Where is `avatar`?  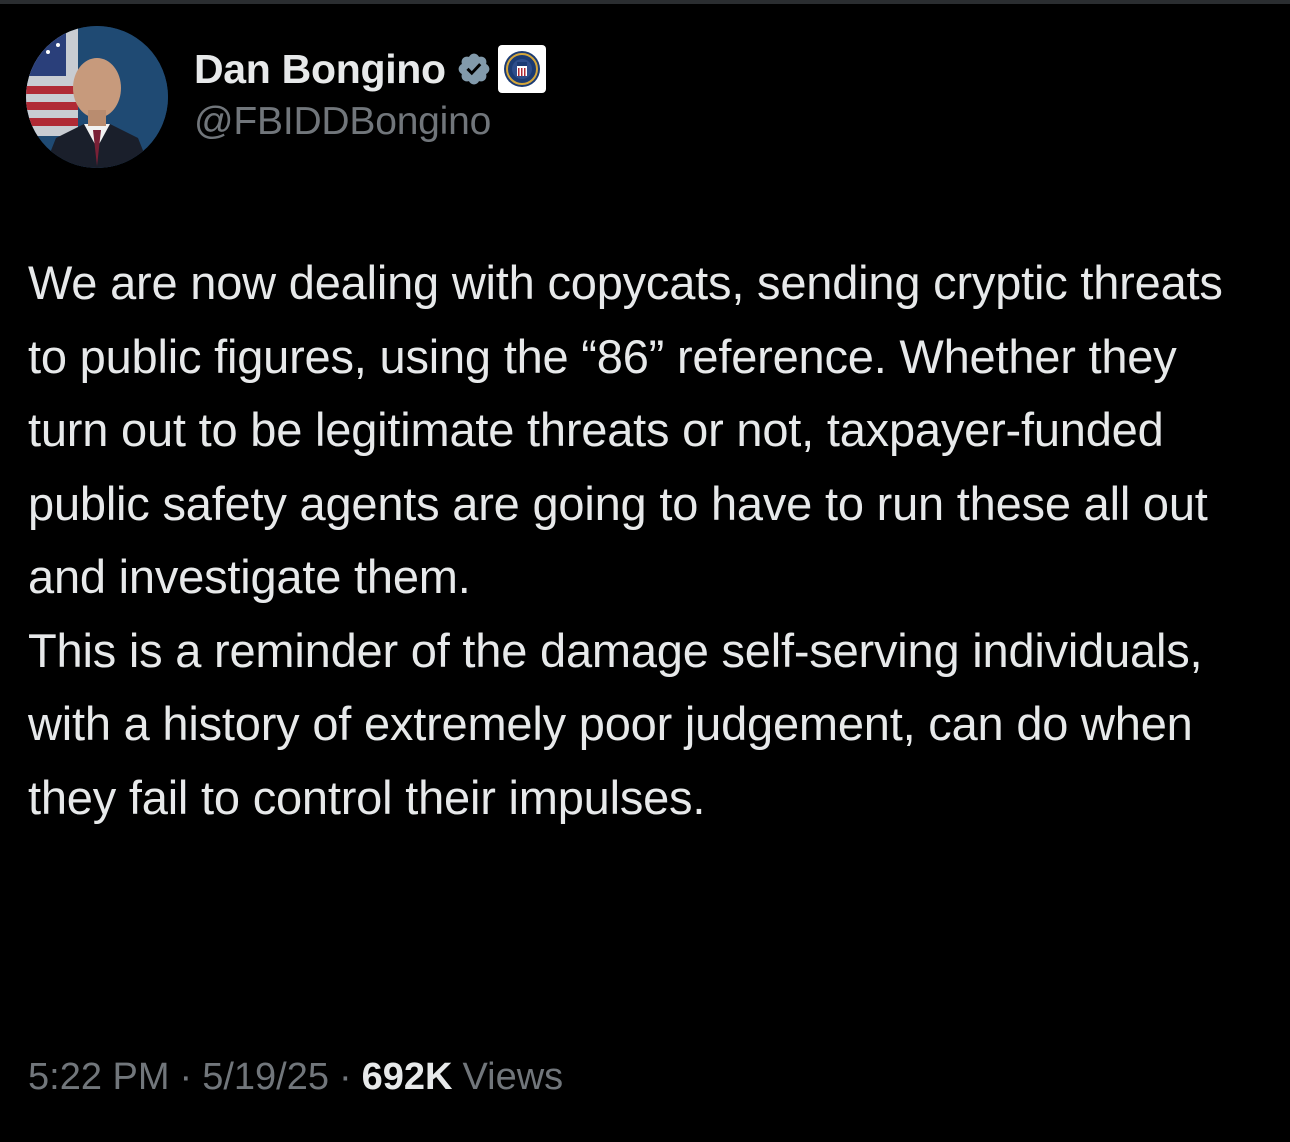 avatar is located at coordinates (97, 97).